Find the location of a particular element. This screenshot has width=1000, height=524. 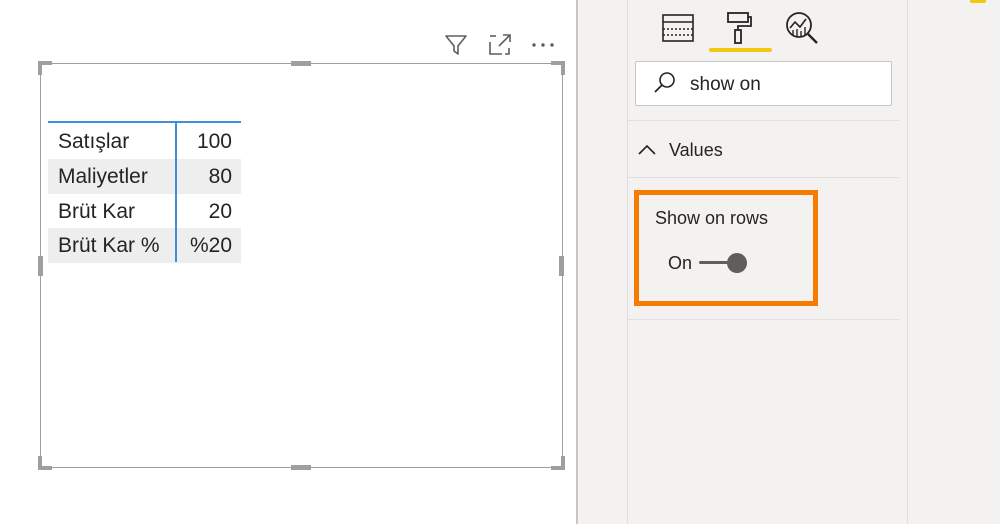

focus-mode-icon is located at coordinates (500, 45).